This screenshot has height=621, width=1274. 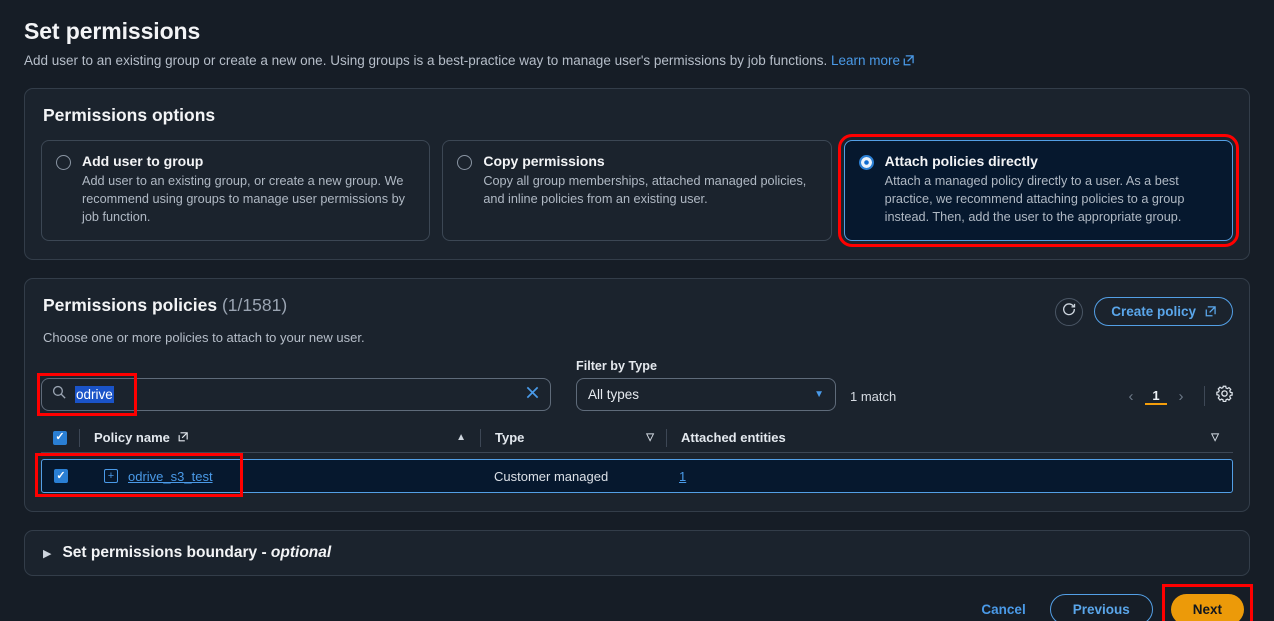 What do you see at coordinates (1101, 607) in the screenshot?
I see `previous-button: Previous` at bounding box center [1101, 607].